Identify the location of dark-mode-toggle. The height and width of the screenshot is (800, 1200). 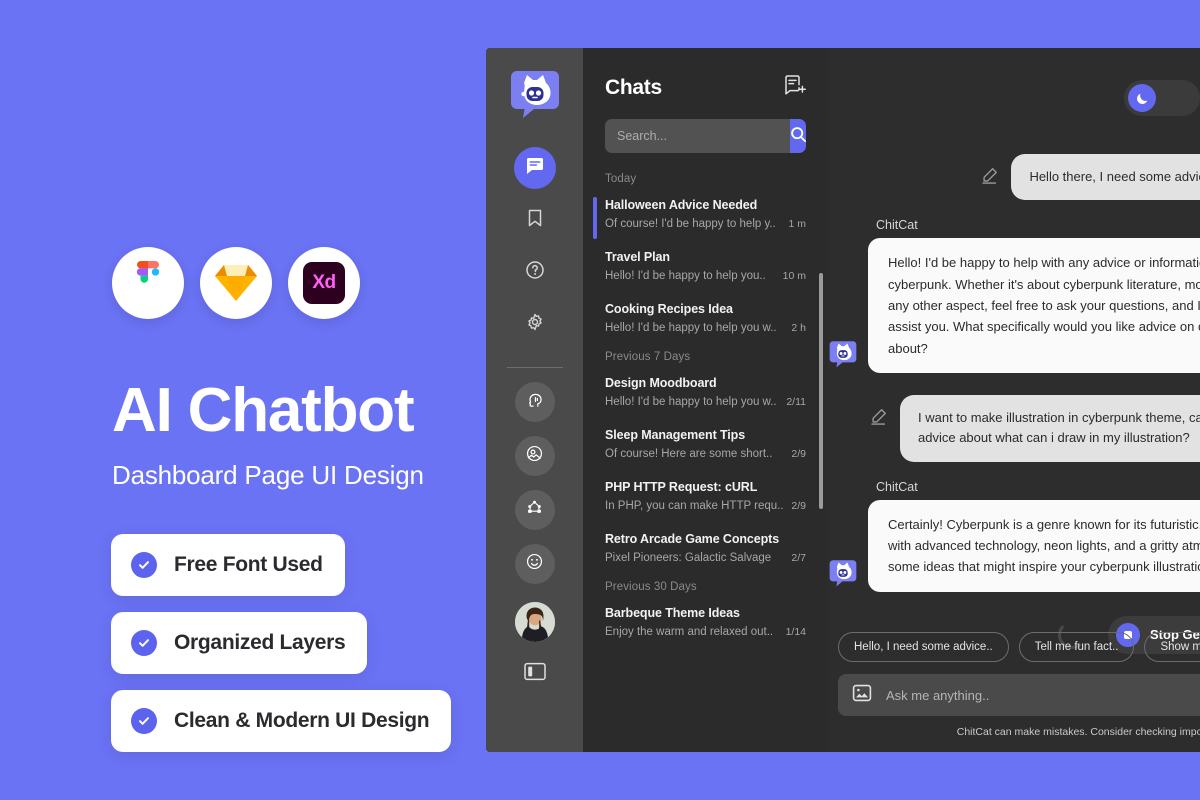
(1162, 98).